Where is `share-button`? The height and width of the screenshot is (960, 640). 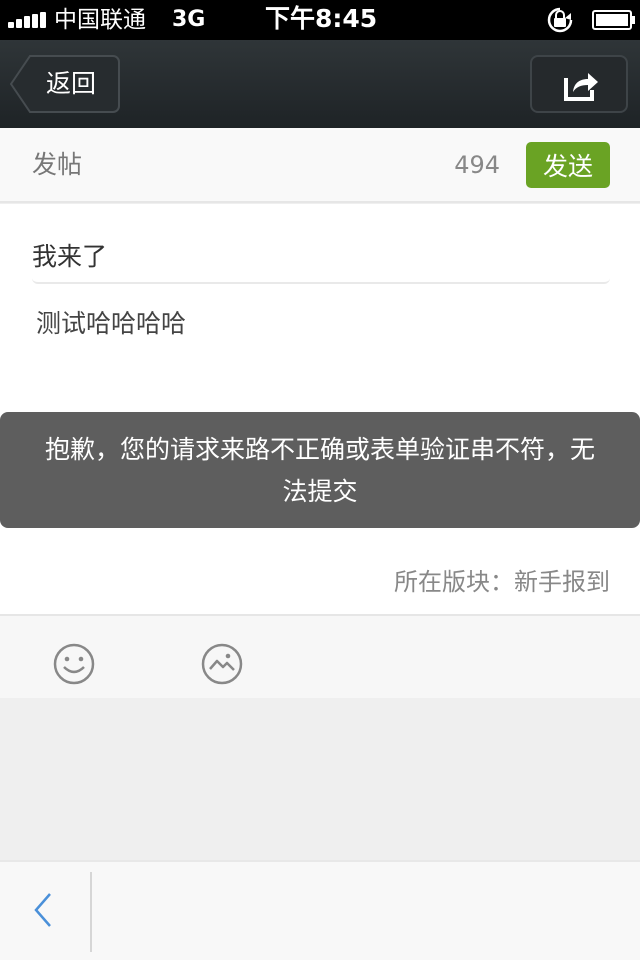 share-button is located at coordinates (579, 84).